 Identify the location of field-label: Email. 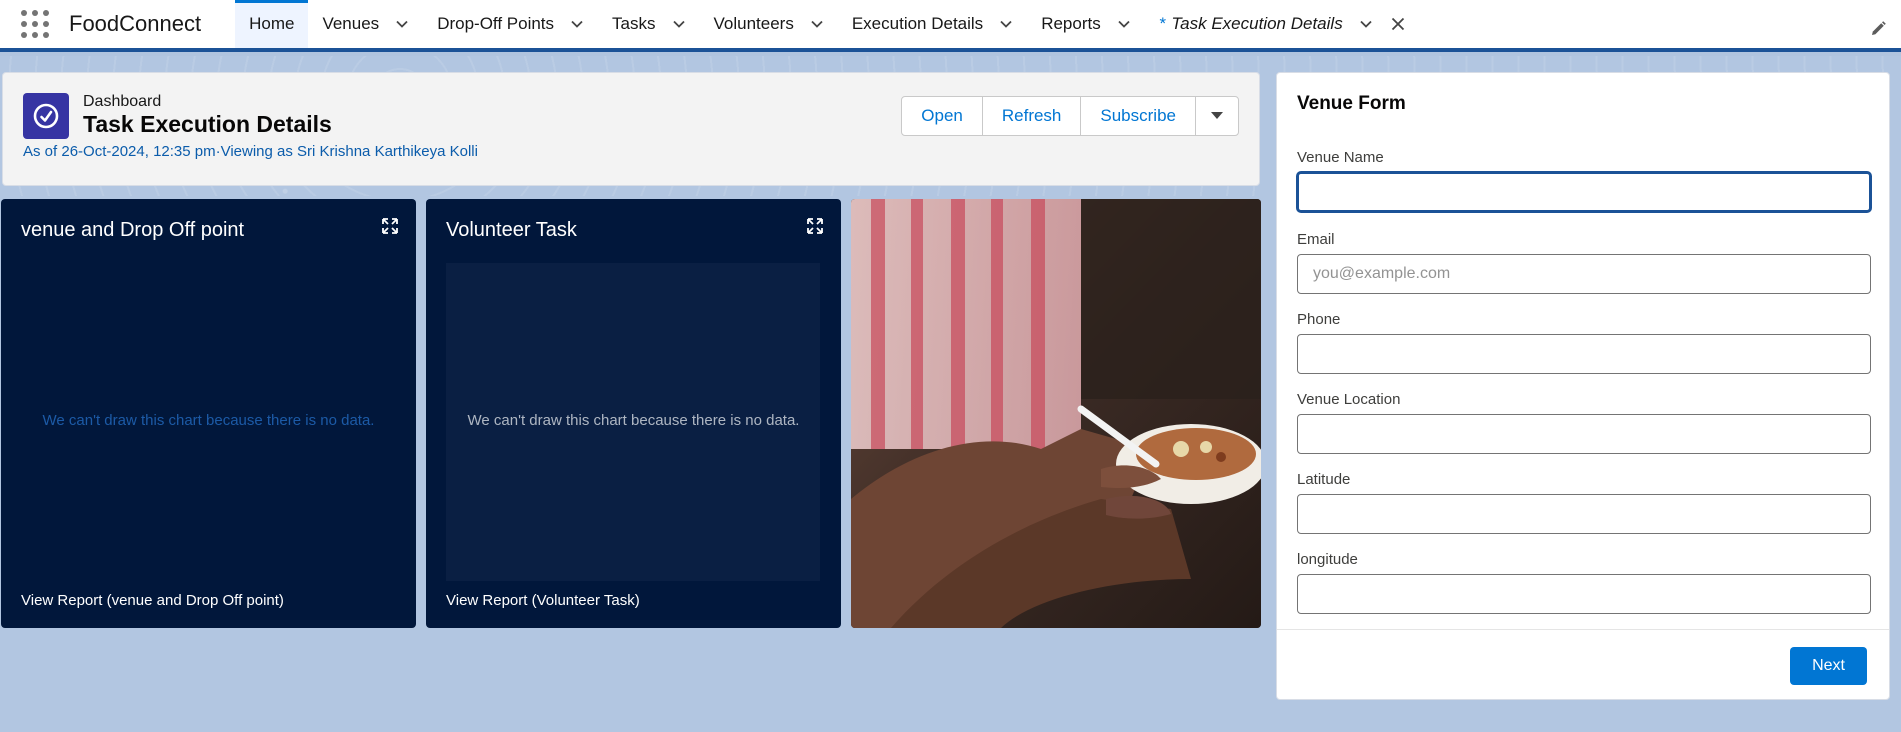
(1316, 239).